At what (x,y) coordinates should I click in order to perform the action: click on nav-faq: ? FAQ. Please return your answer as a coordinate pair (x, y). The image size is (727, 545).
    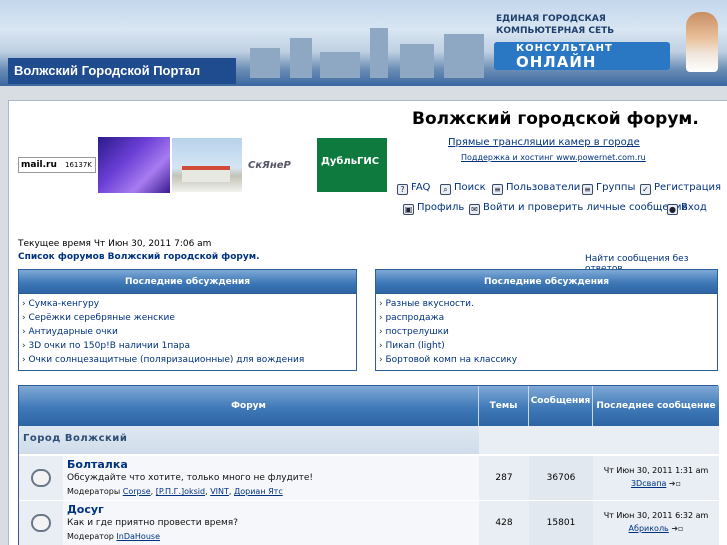
    Looking at the image, I should click on (413, 188).